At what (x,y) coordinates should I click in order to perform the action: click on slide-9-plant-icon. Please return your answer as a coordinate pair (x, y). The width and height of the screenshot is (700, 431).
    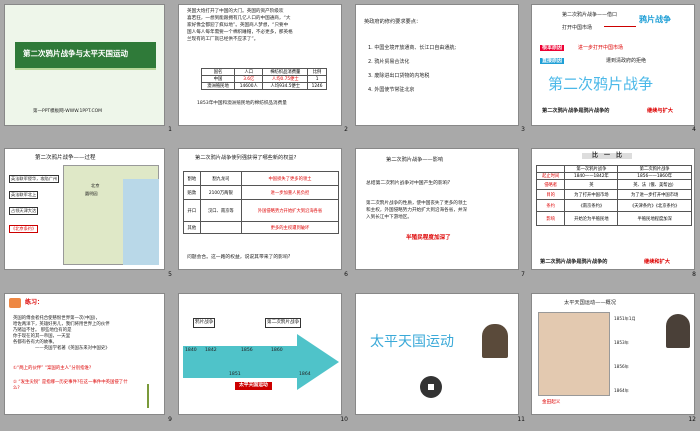
    Looking at the image, I should click on (148, 396).